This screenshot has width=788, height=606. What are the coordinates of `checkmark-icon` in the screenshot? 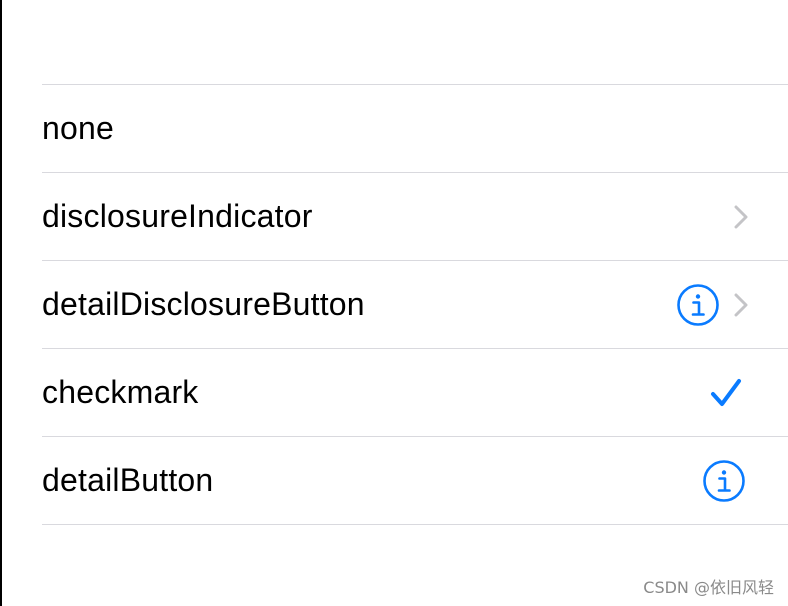 It's located at (726, 392).